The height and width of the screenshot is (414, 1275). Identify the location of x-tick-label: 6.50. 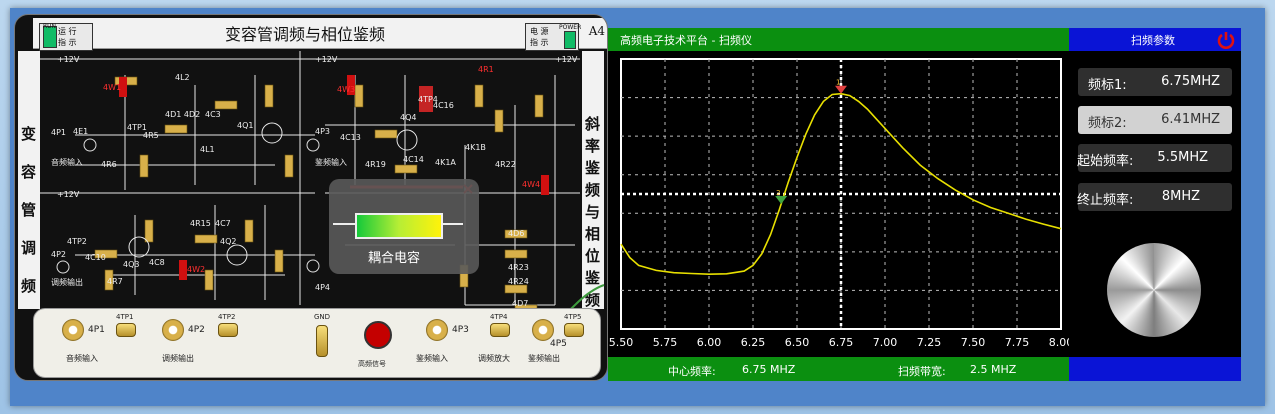
(797, 342).